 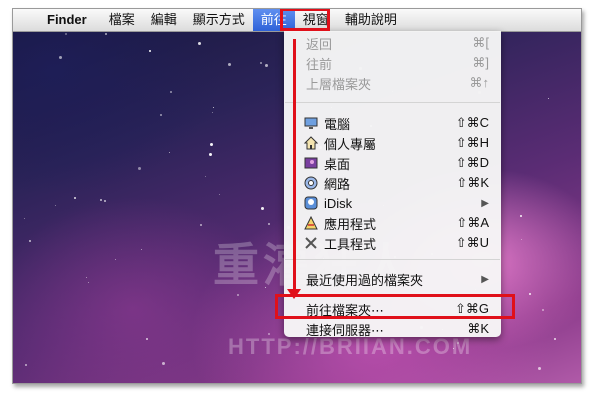 I want to click on menu-item-recent-folders: 最近使用過的檔案夾 ▶, so click(x=392, y=279).